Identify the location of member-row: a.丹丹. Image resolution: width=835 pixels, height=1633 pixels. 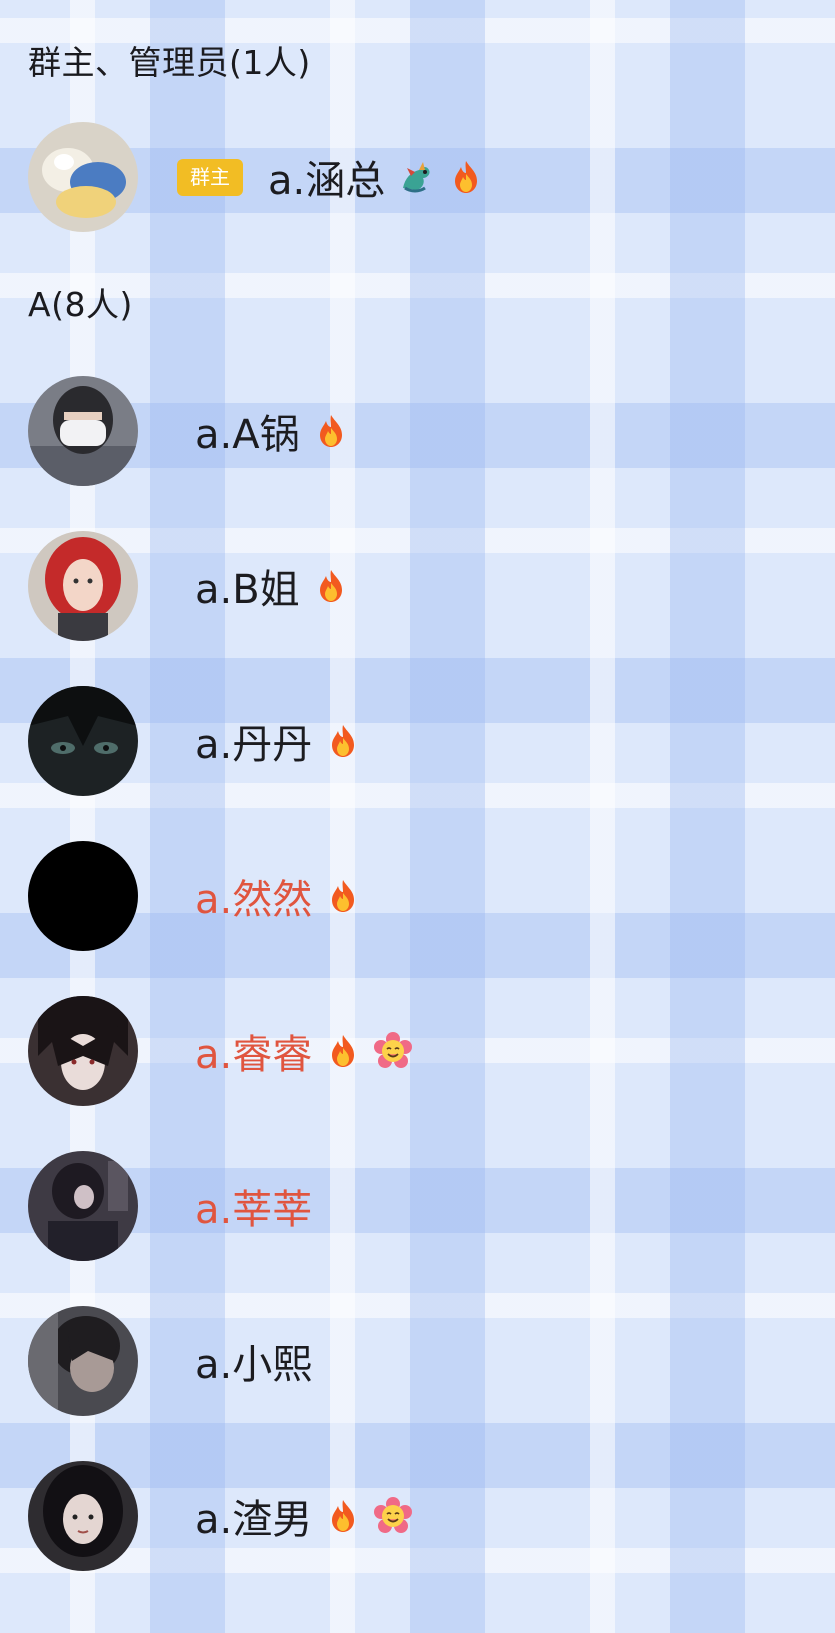
(417, 741).